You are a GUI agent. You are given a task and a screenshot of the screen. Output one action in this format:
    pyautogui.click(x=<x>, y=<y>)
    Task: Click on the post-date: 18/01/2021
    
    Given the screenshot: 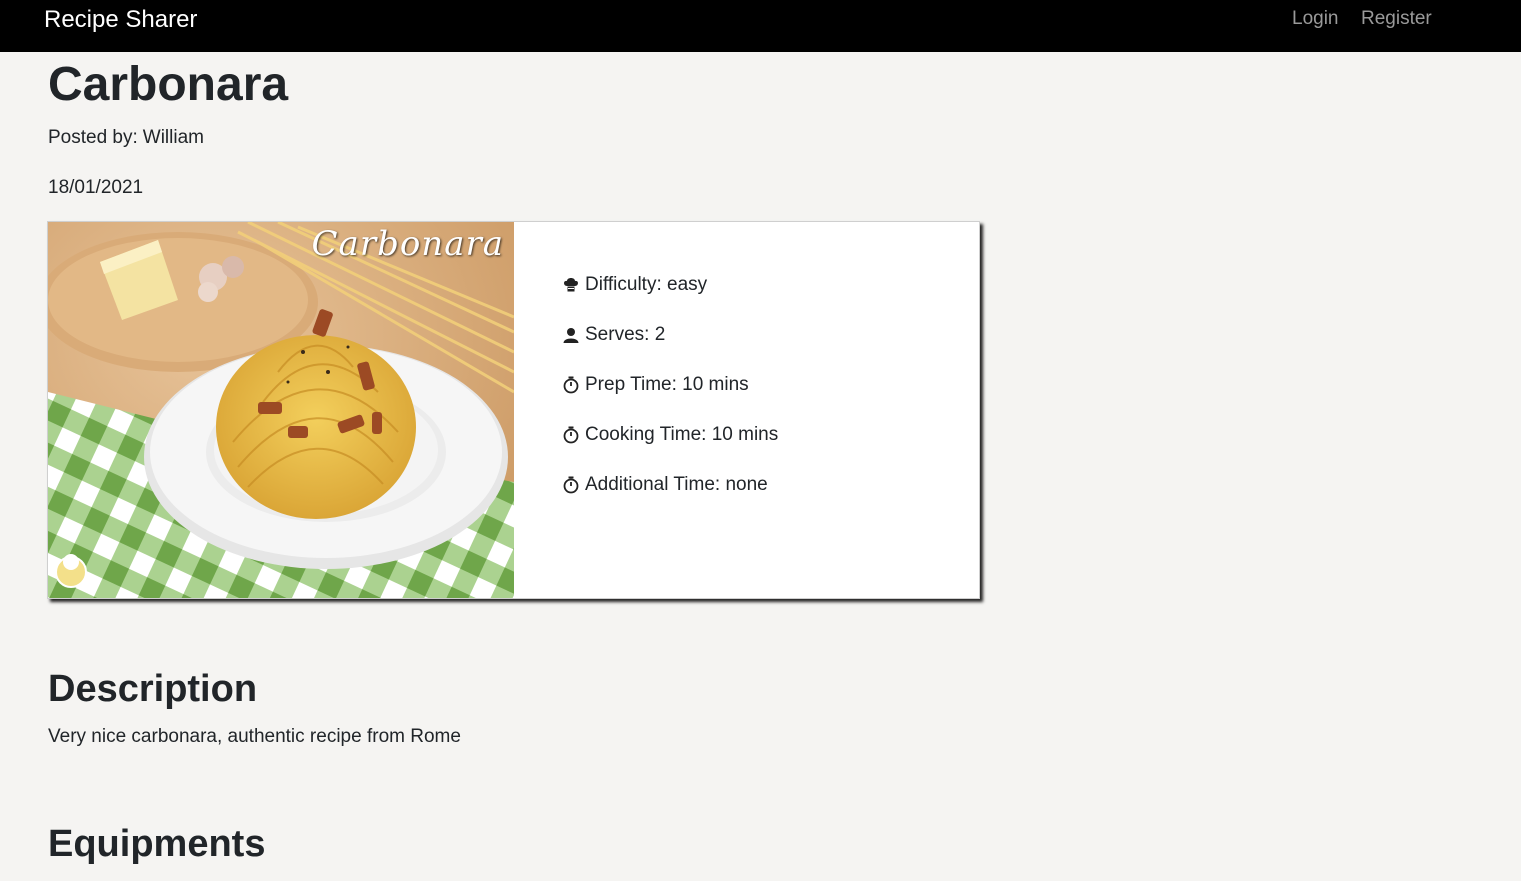 What is the action you would take?
    pyautogui.click(x=96, y=187)
    